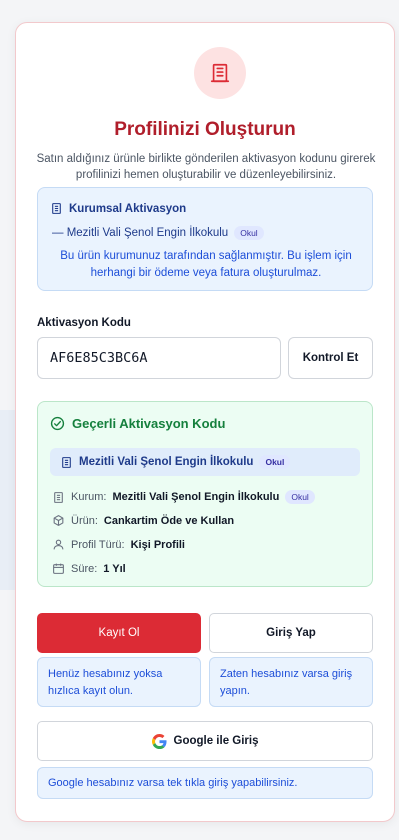  Describe the element at coordinates (119, 633) in the screenshot. I see `register-button: Kayıt Ol` at that location.